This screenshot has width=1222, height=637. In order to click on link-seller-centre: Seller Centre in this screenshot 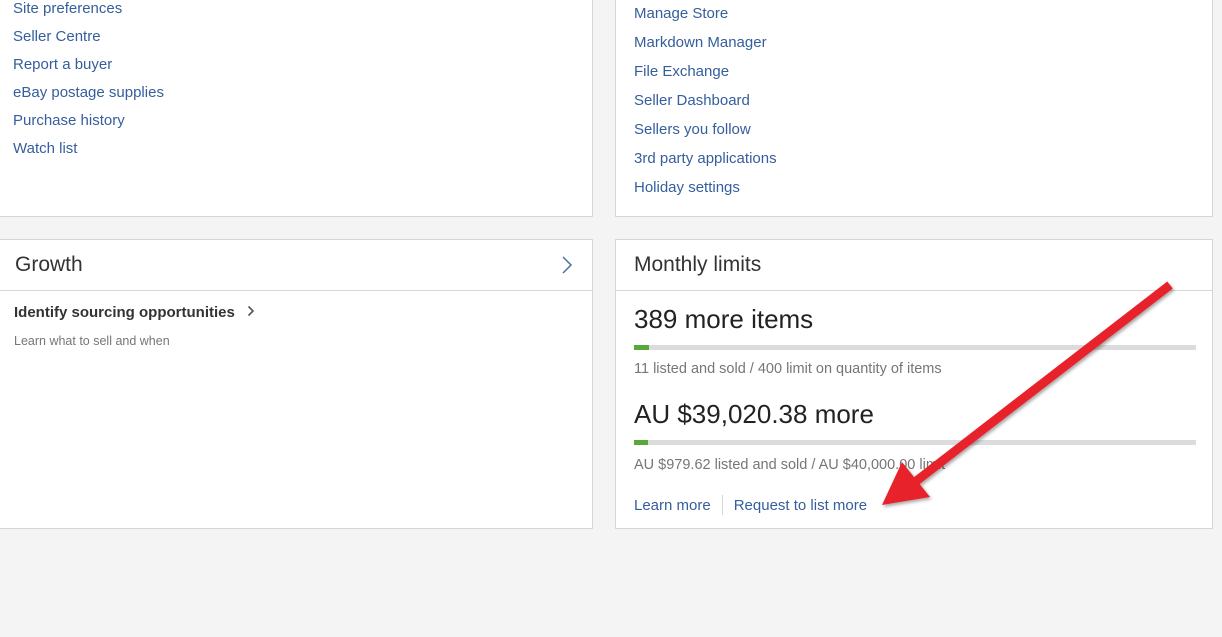, I will do `click(88, 42)`.